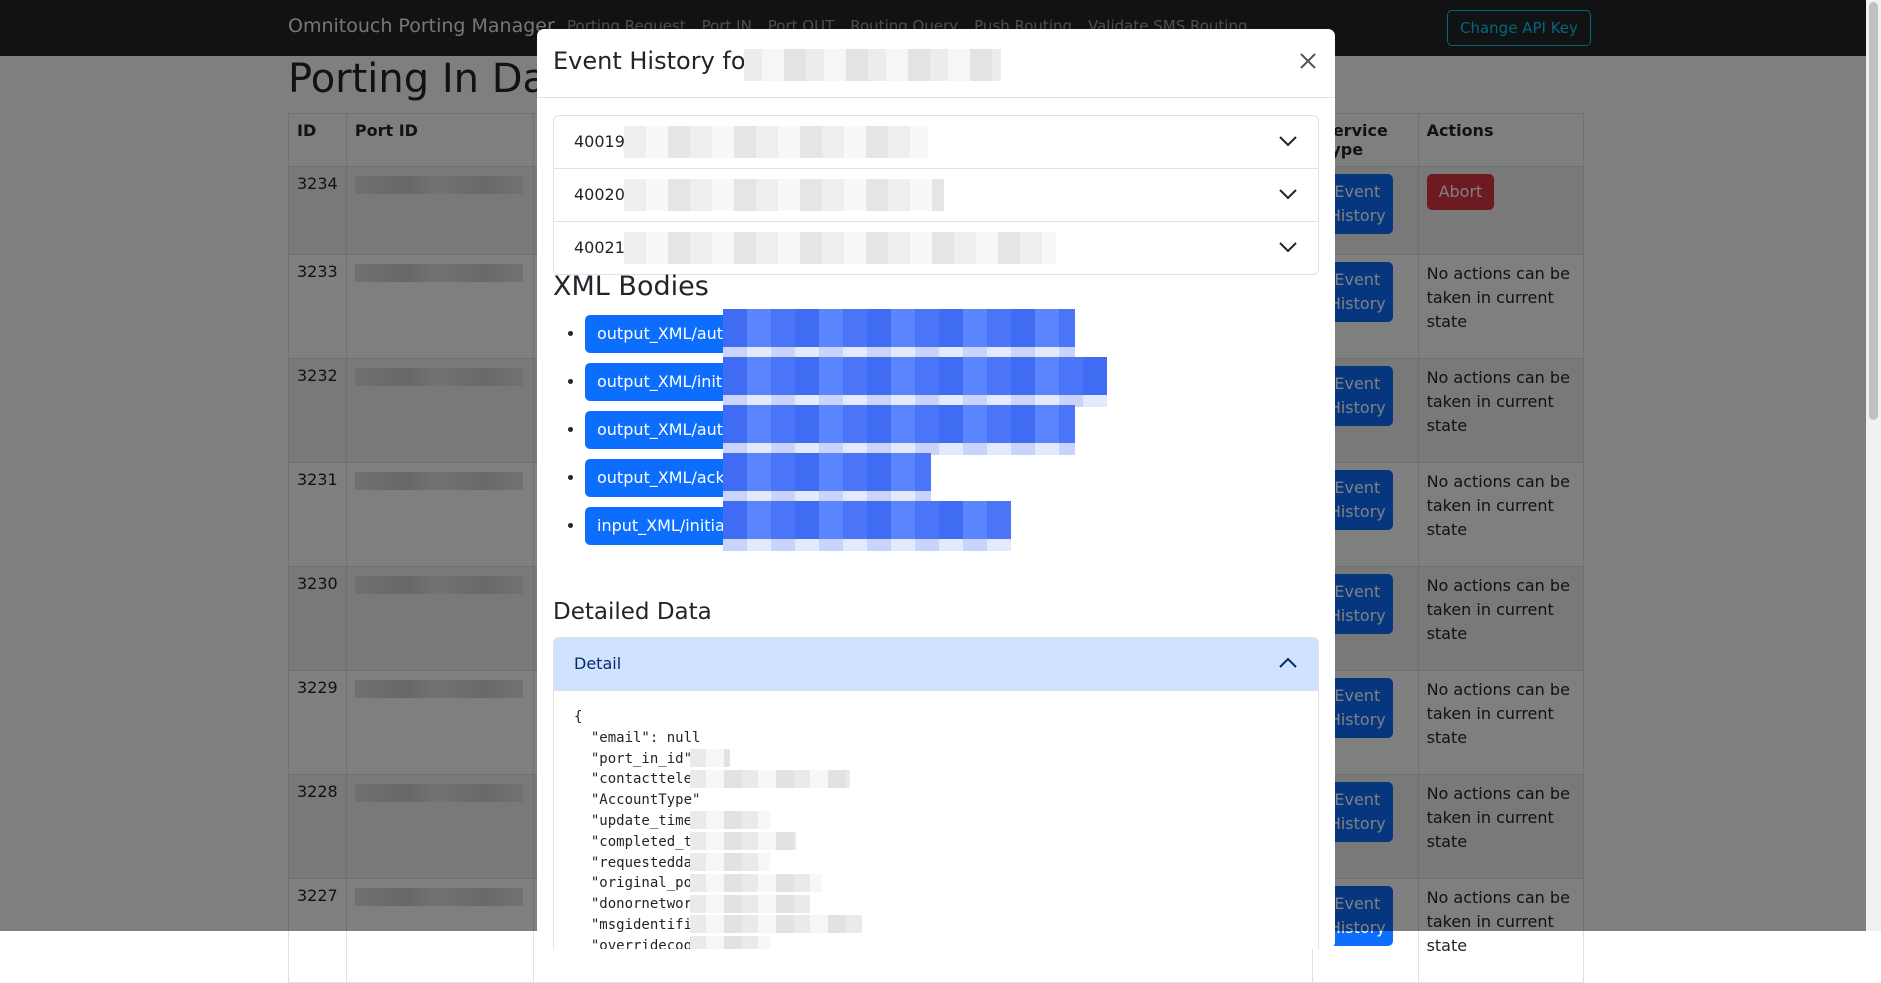 This screenshot has width=1881, height=983. Describe the element at coordinates (602, 194) in the screenshot. I see `event-label: 40020:` at that location.